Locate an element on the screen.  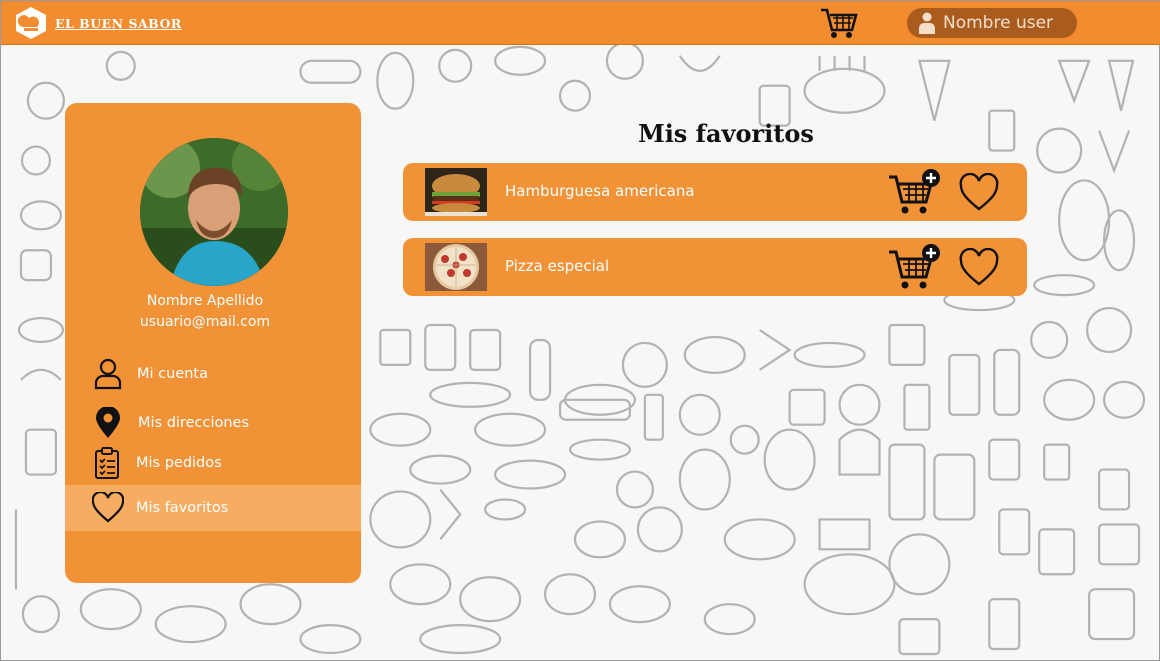
menu-item-label: Mi cuenta is located at coordinates (172, 374).